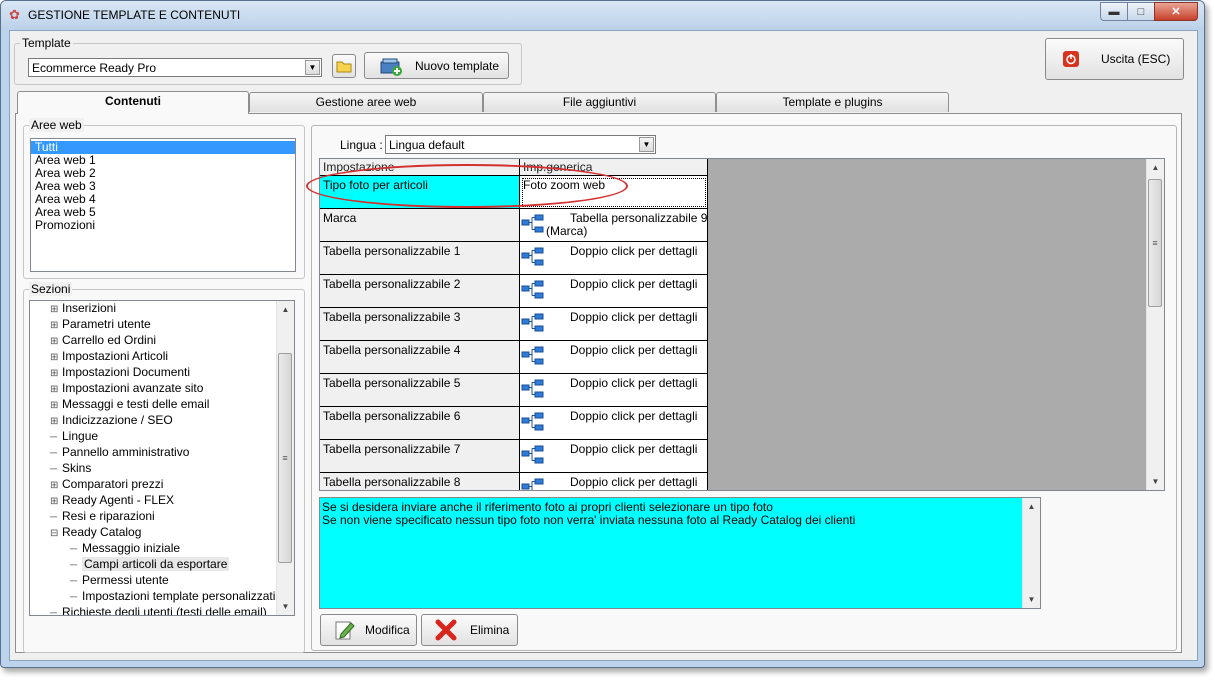 This screenshot has width=1215, height=680. I want to click on elimina-label: Elimina, so click(490, 630).